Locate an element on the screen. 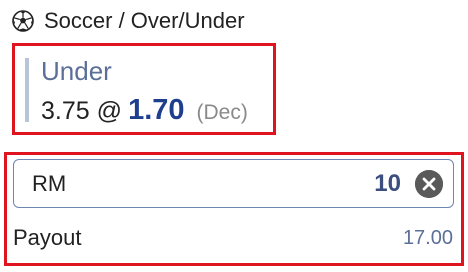 The image size is (468, 272). sport-header: Soccer / Over/Under is located at coordinates (128, 21).